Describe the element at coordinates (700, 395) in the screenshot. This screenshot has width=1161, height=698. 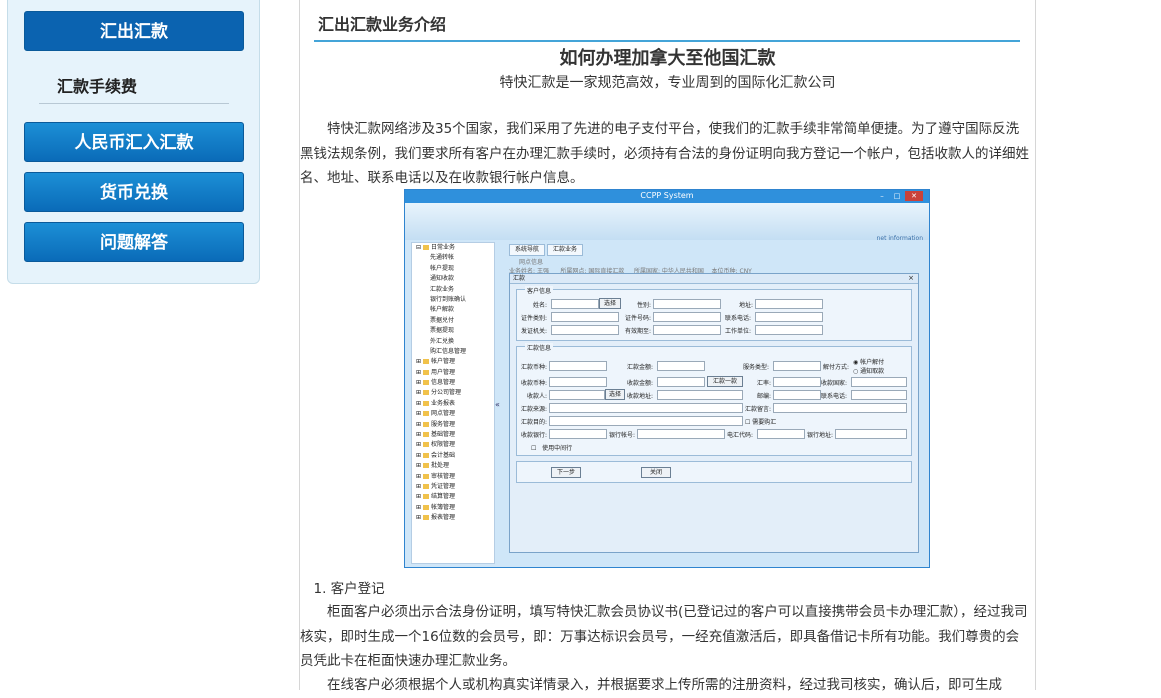
I see `payee-address-field` at that location.